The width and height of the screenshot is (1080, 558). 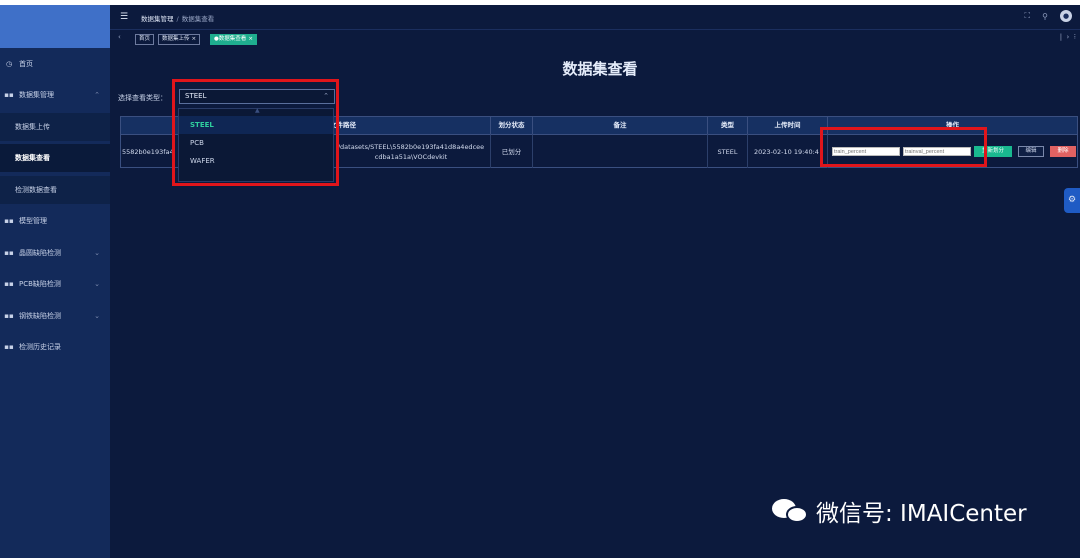 I want to click on sidebar-item-wafer-detection: ▪▪ 晶圆缺陷检测 ⌄, so click(x=55, y=253).